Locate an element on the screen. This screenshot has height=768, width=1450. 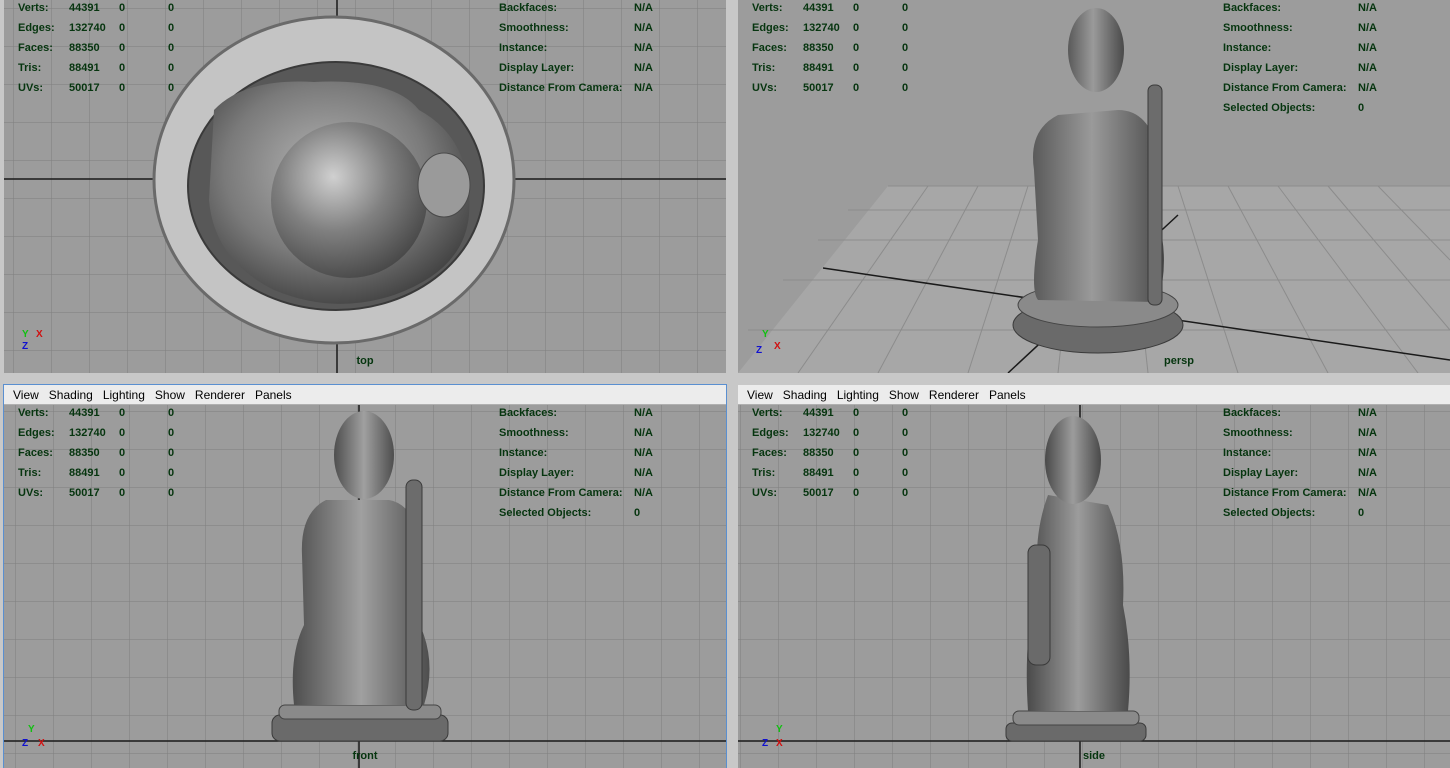
hud-info-label: Smoothness: is located at coordinates (534, 28).